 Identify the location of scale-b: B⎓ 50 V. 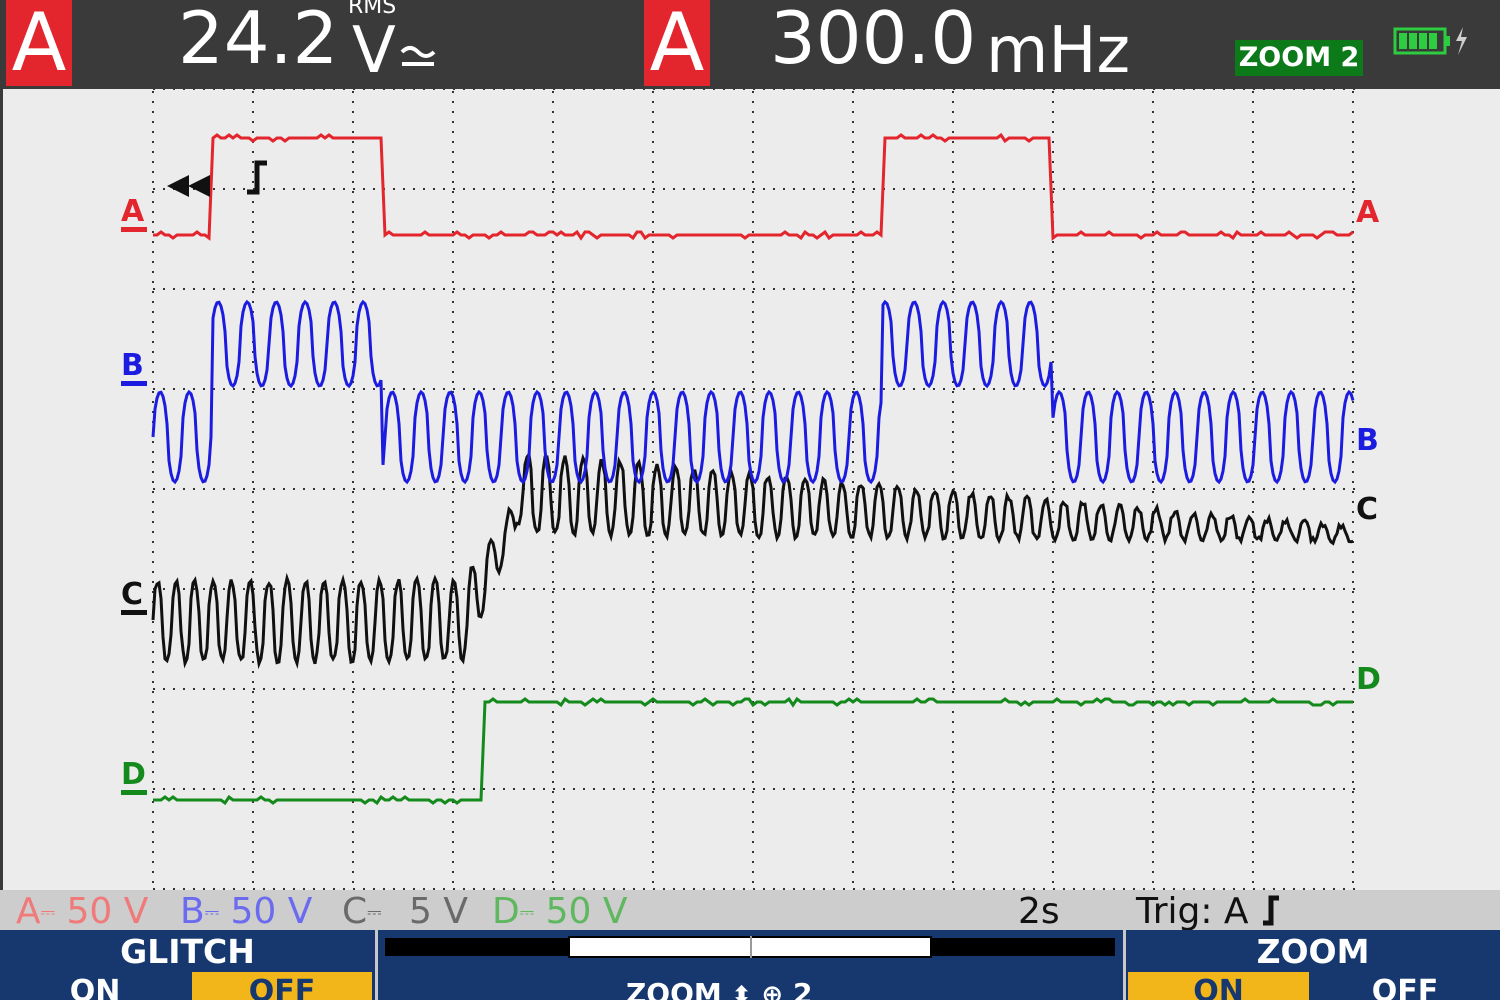
(246, 912).